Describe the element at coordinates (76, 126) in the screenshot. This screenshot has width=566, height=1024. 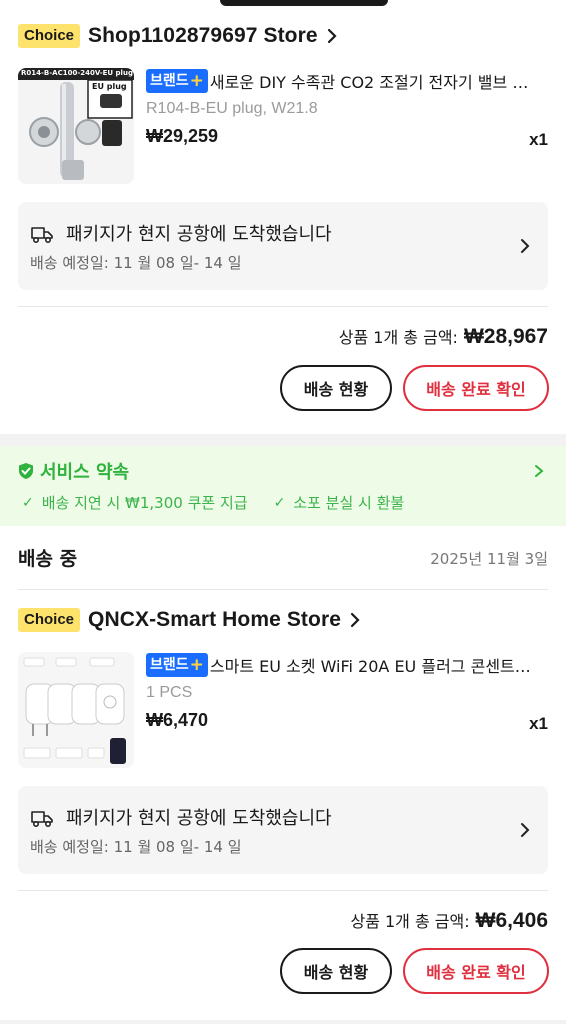
I see `product-thumbnail: R014-B-AC100-240V-EU plug EU plug` at that location.